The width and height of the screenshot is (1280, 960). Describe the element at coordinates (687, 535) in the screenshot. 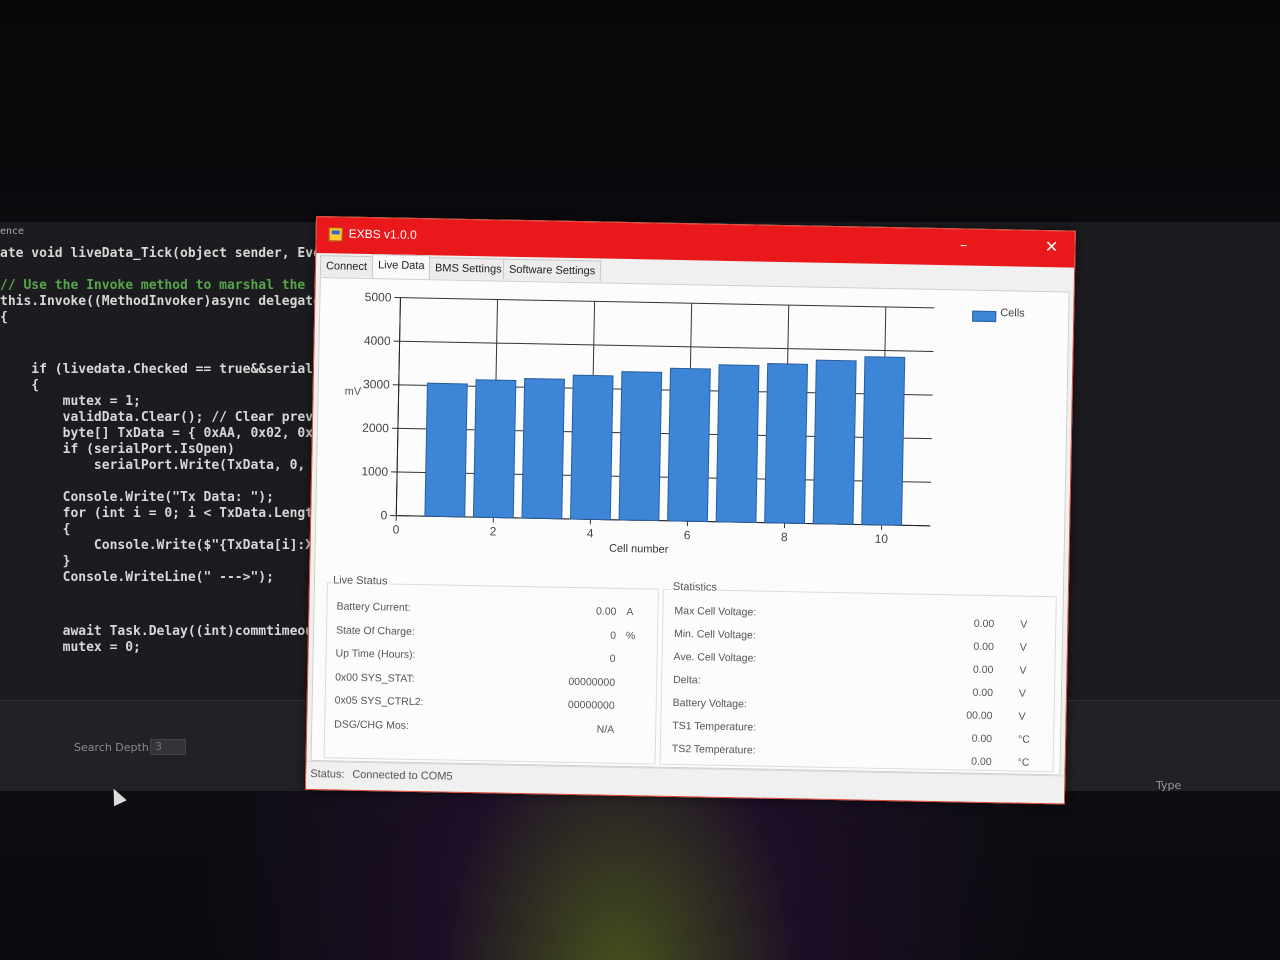

I see `x-tick-label: 6` at that location.